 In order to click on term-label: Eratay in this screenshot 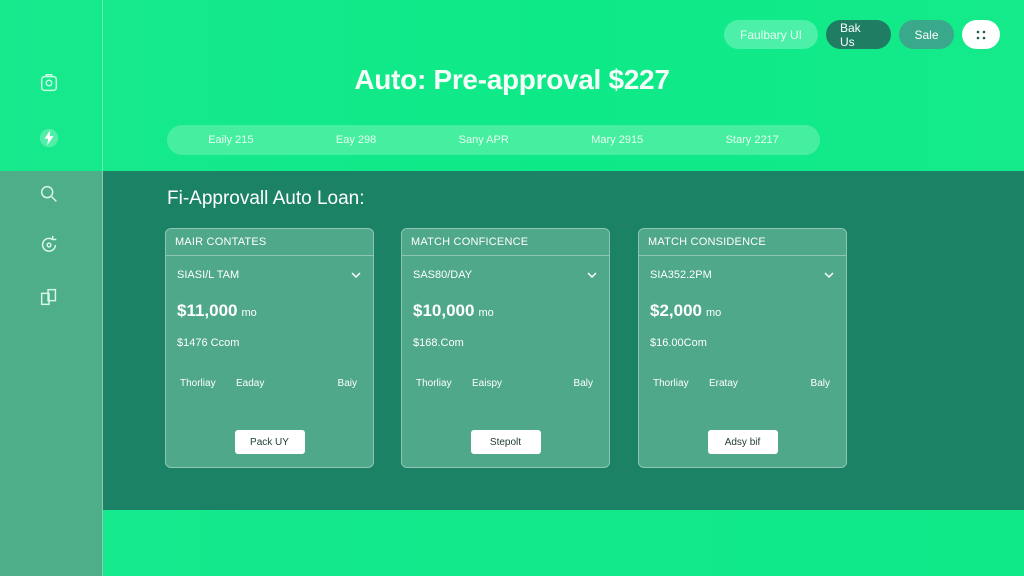, I will do `click(723, 383)`.